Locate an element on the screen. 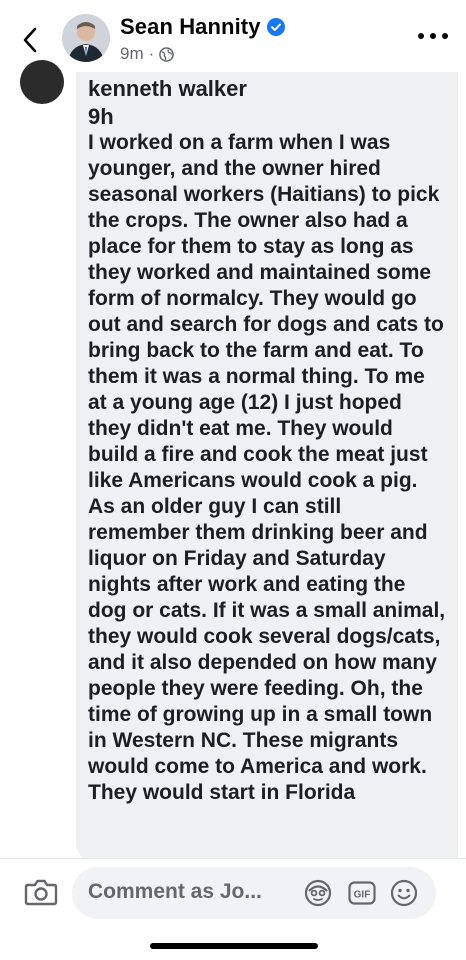 Image resolution: width=466 pixels, height=960 pixels. chevron-left-icon is located at coordinates (30, 40).